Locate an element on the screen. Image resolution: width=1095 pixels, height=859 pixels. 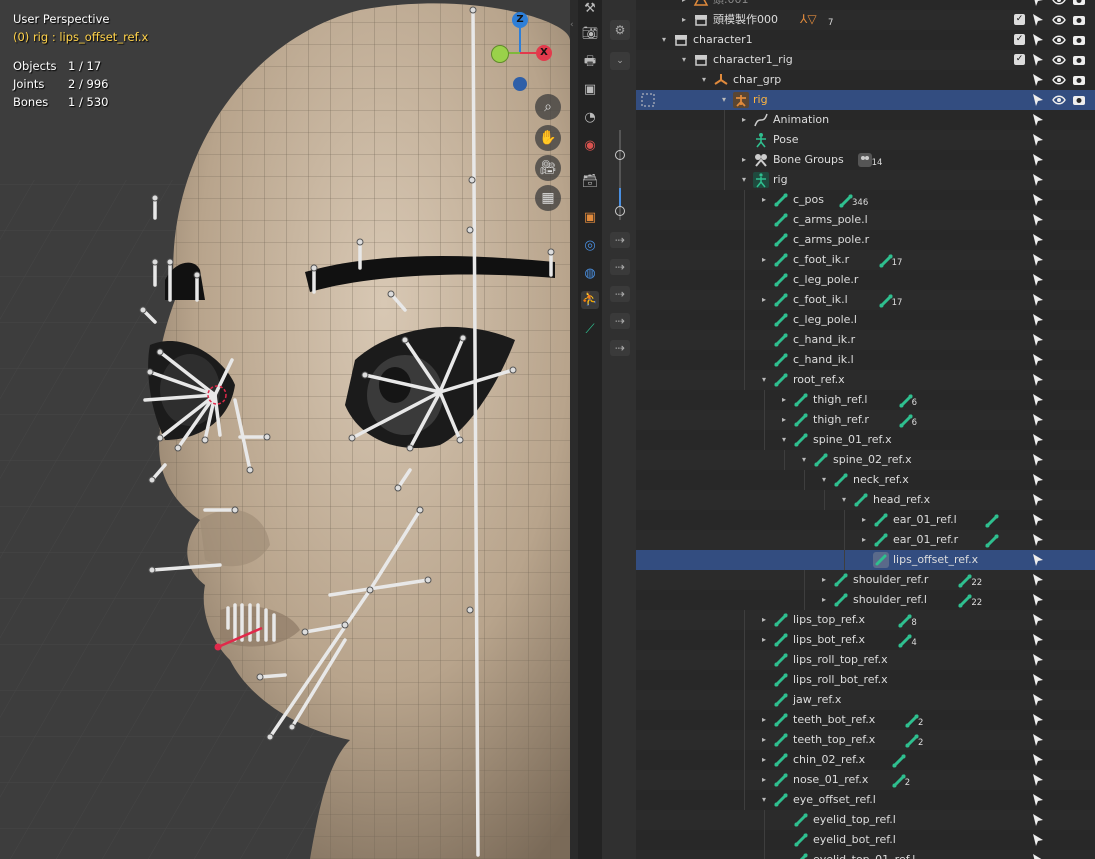
outliner-item-label: thigh_ref.r is located at coordinates (841, 420).